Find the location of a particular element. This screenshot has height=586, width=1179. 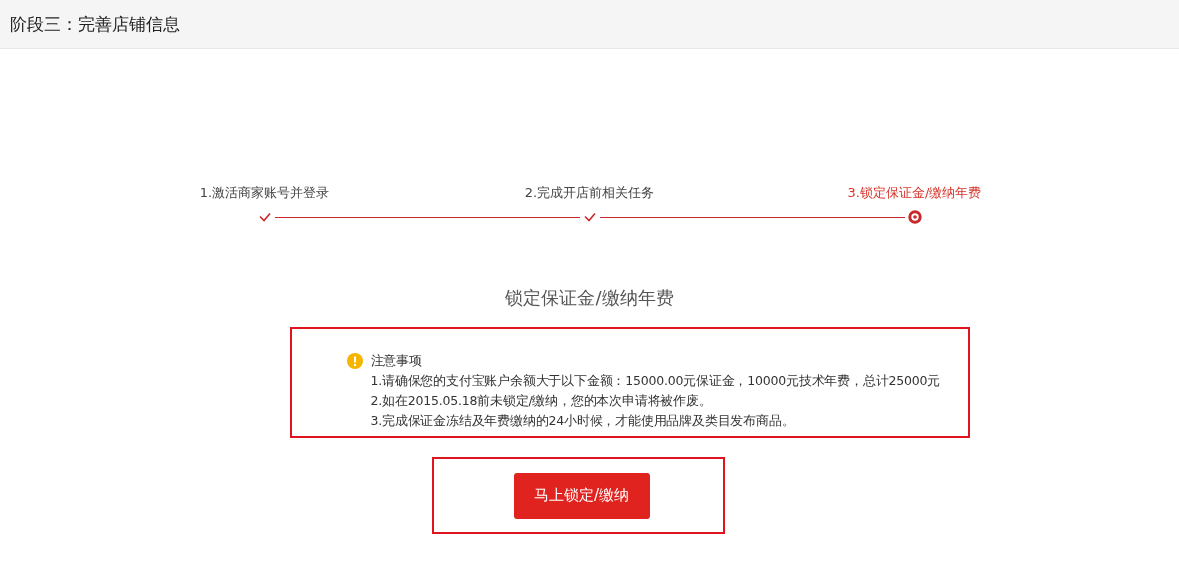

section-title: 锁定保证金/缴纳年费 is located at coordinates (589, 298).